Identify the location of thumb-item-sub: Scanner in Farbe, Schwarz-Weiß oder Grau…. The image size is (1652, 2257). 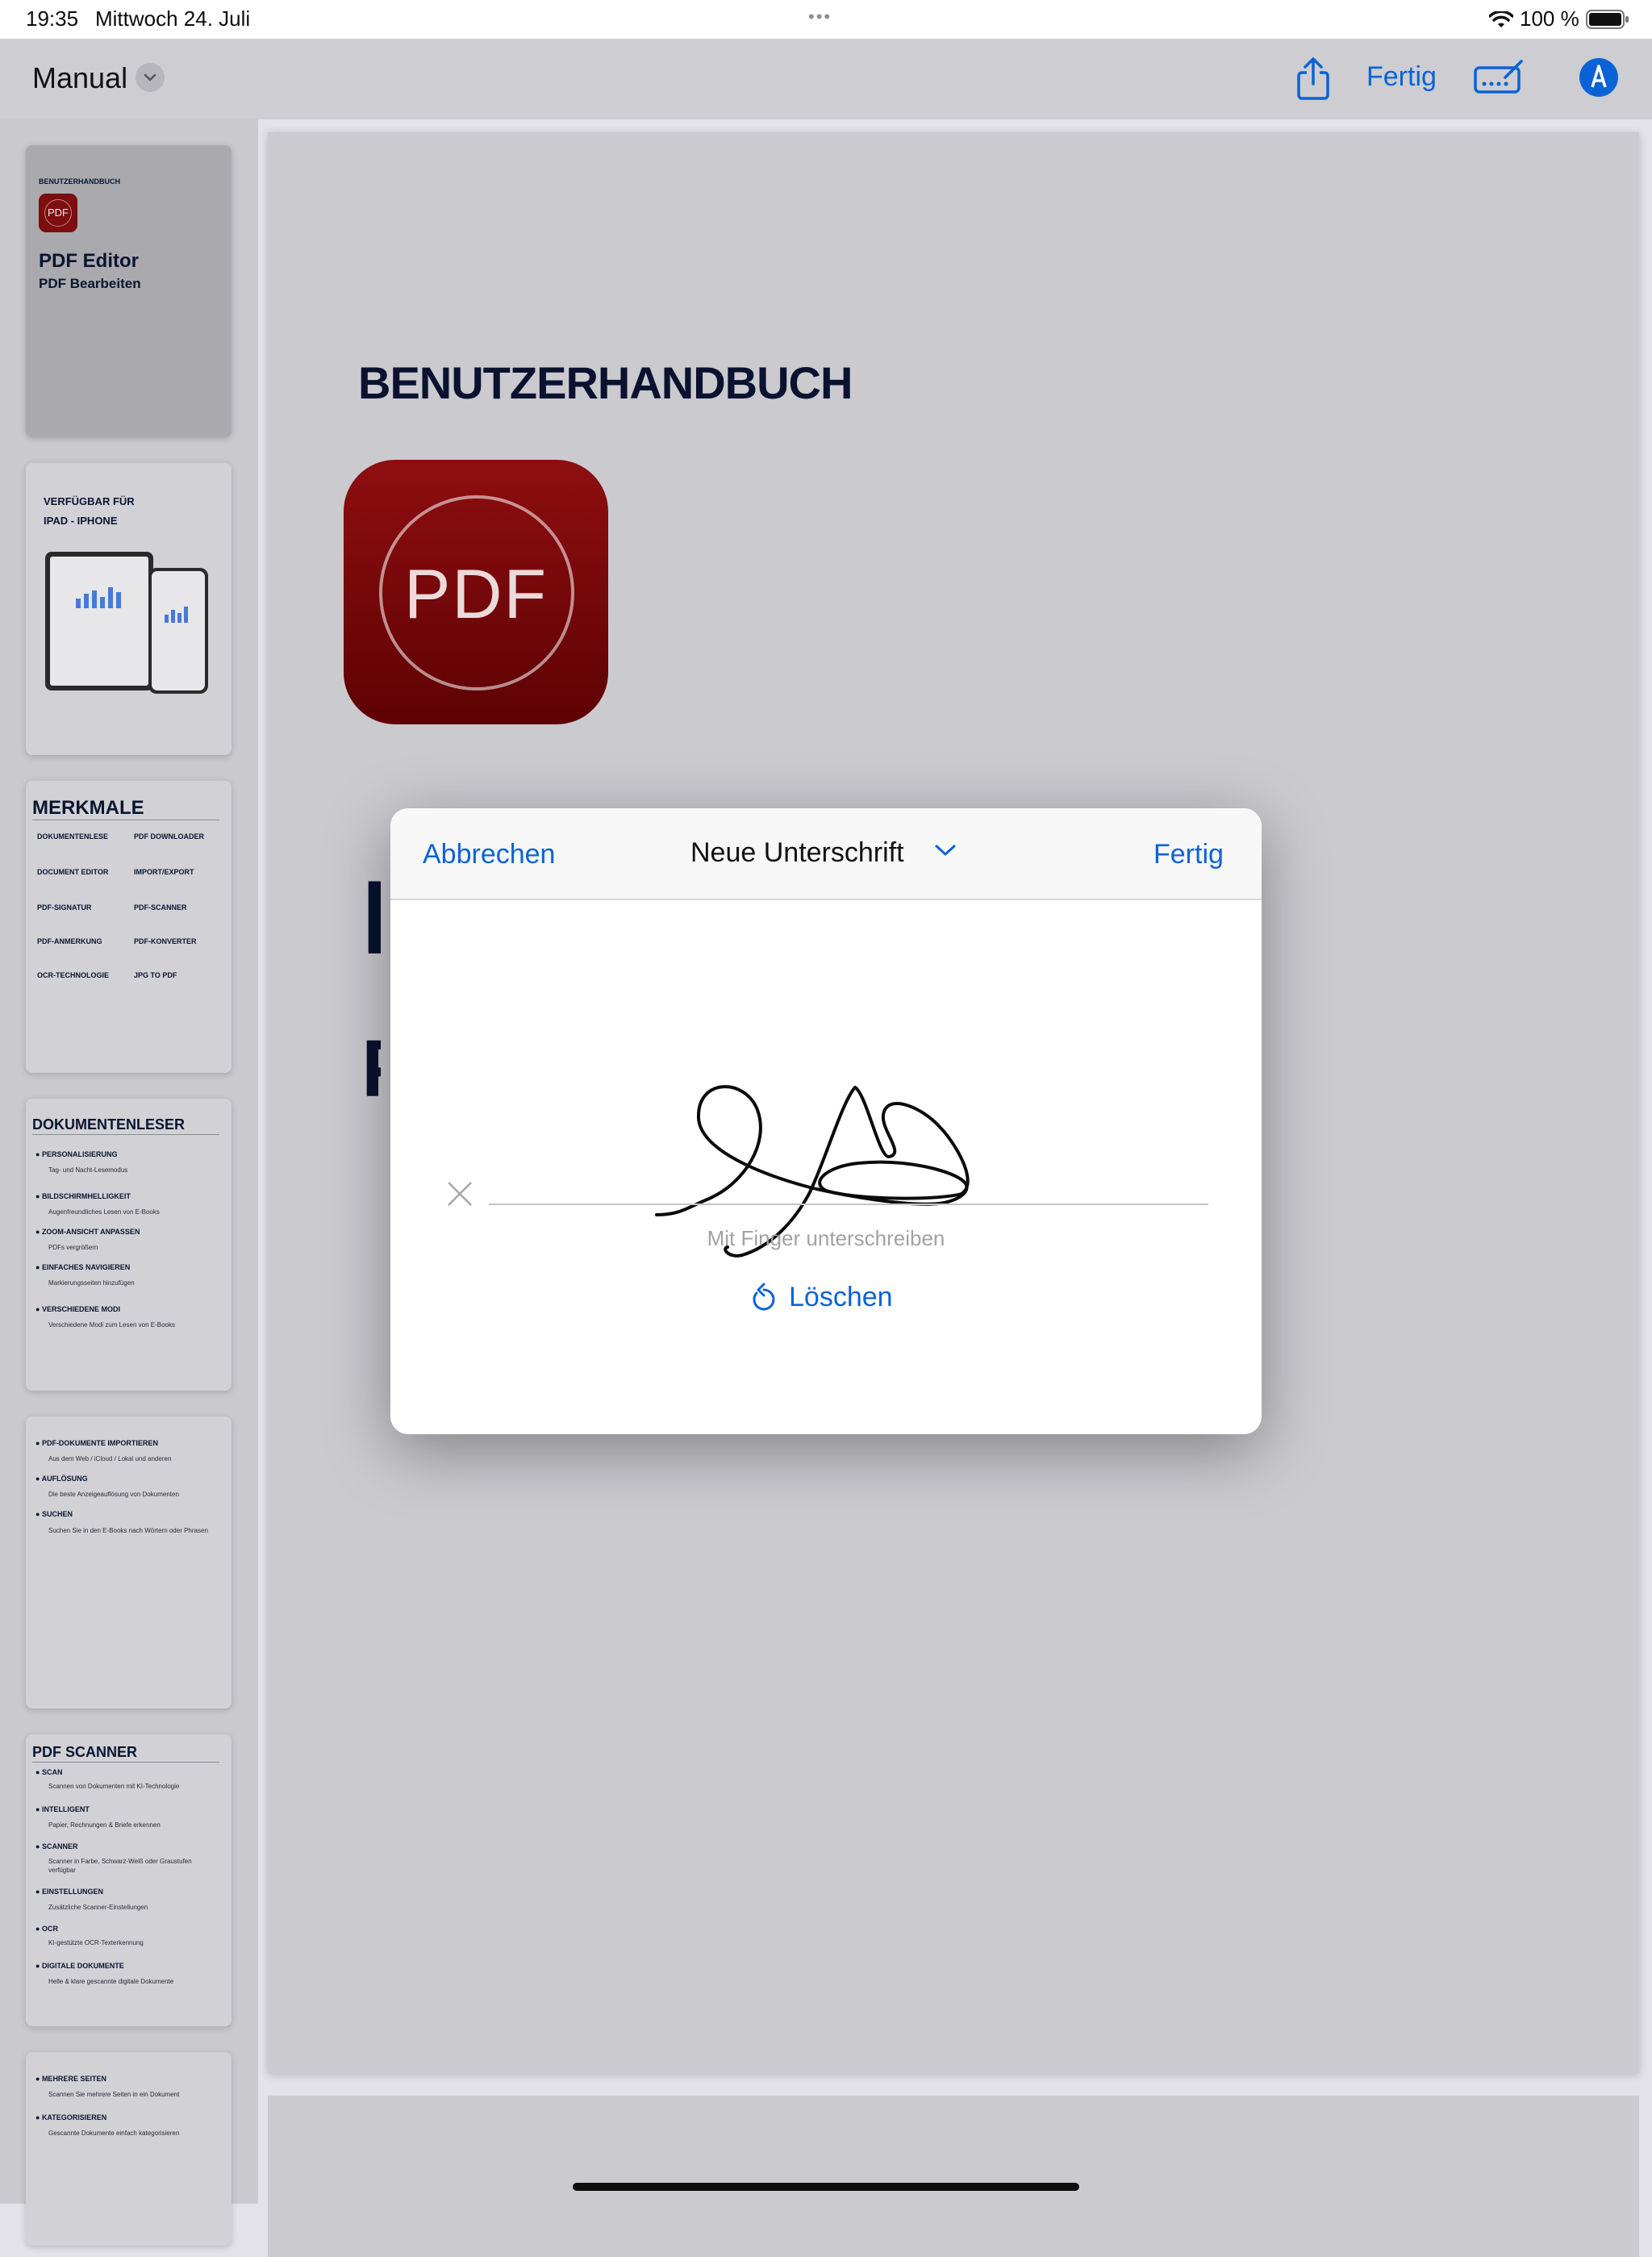
(120, 1866).